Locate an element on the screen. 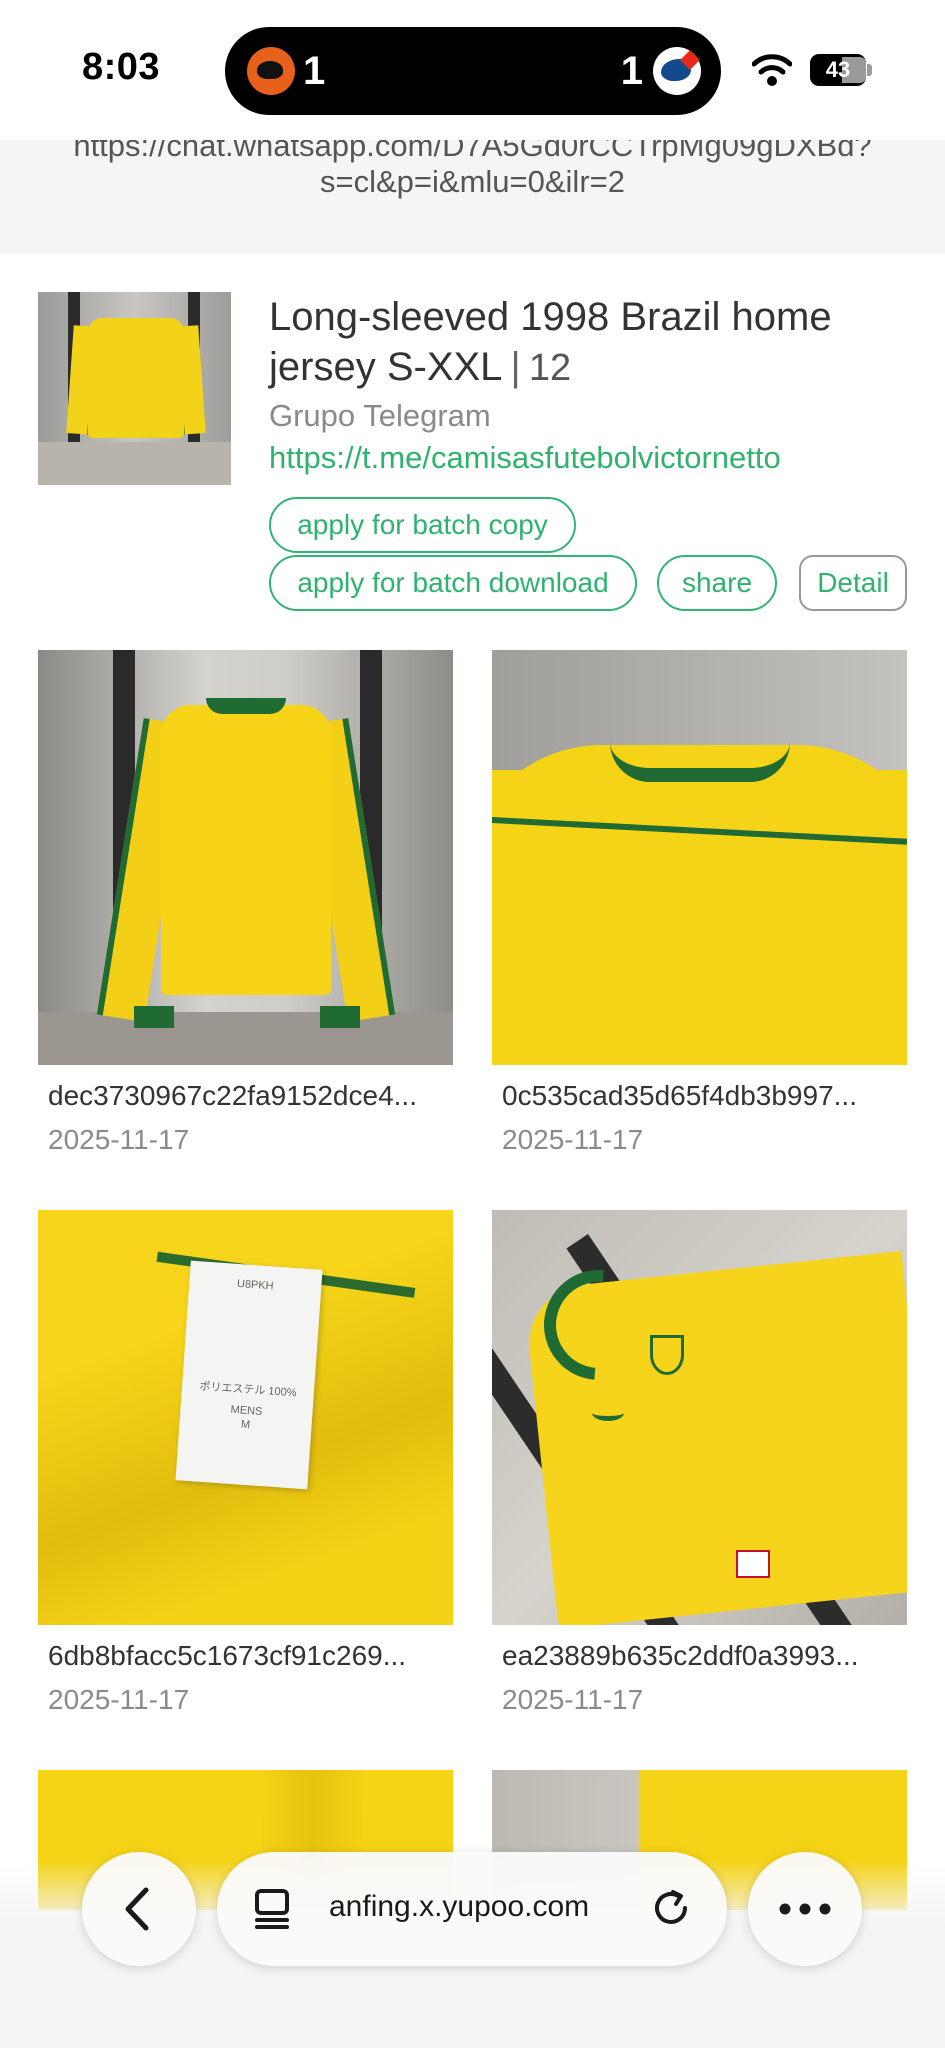 The width and height of the screenshot is (945, 2048). swoosh-logo-icon is located at coordinates (608, 1413).